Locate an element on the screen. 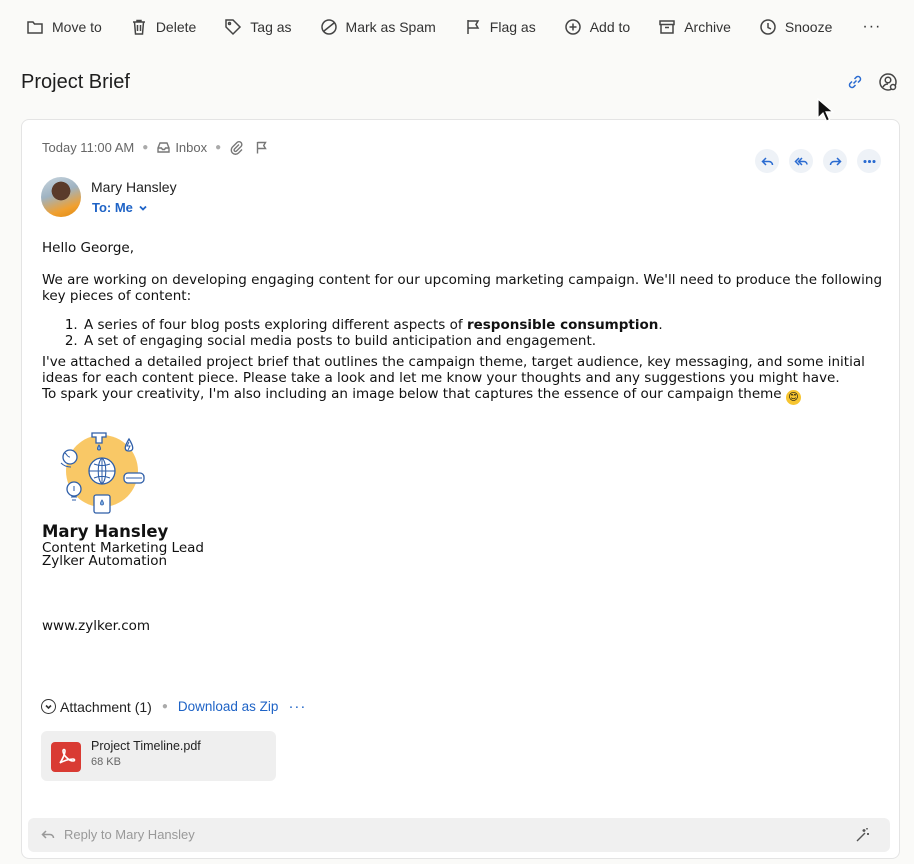 This screenshot has height=864, width=914. page-title: Project Brief is located at coordinates (75, 82).